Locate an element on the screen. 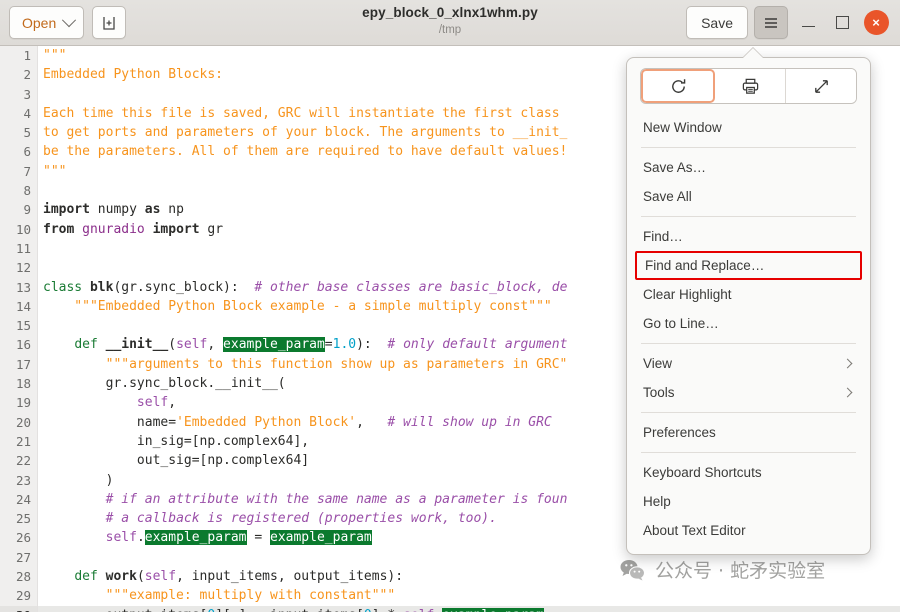 Image resolution: width=900 pixels, height=612 pixels. fullscreen-button is located at coordinates (821, 86).